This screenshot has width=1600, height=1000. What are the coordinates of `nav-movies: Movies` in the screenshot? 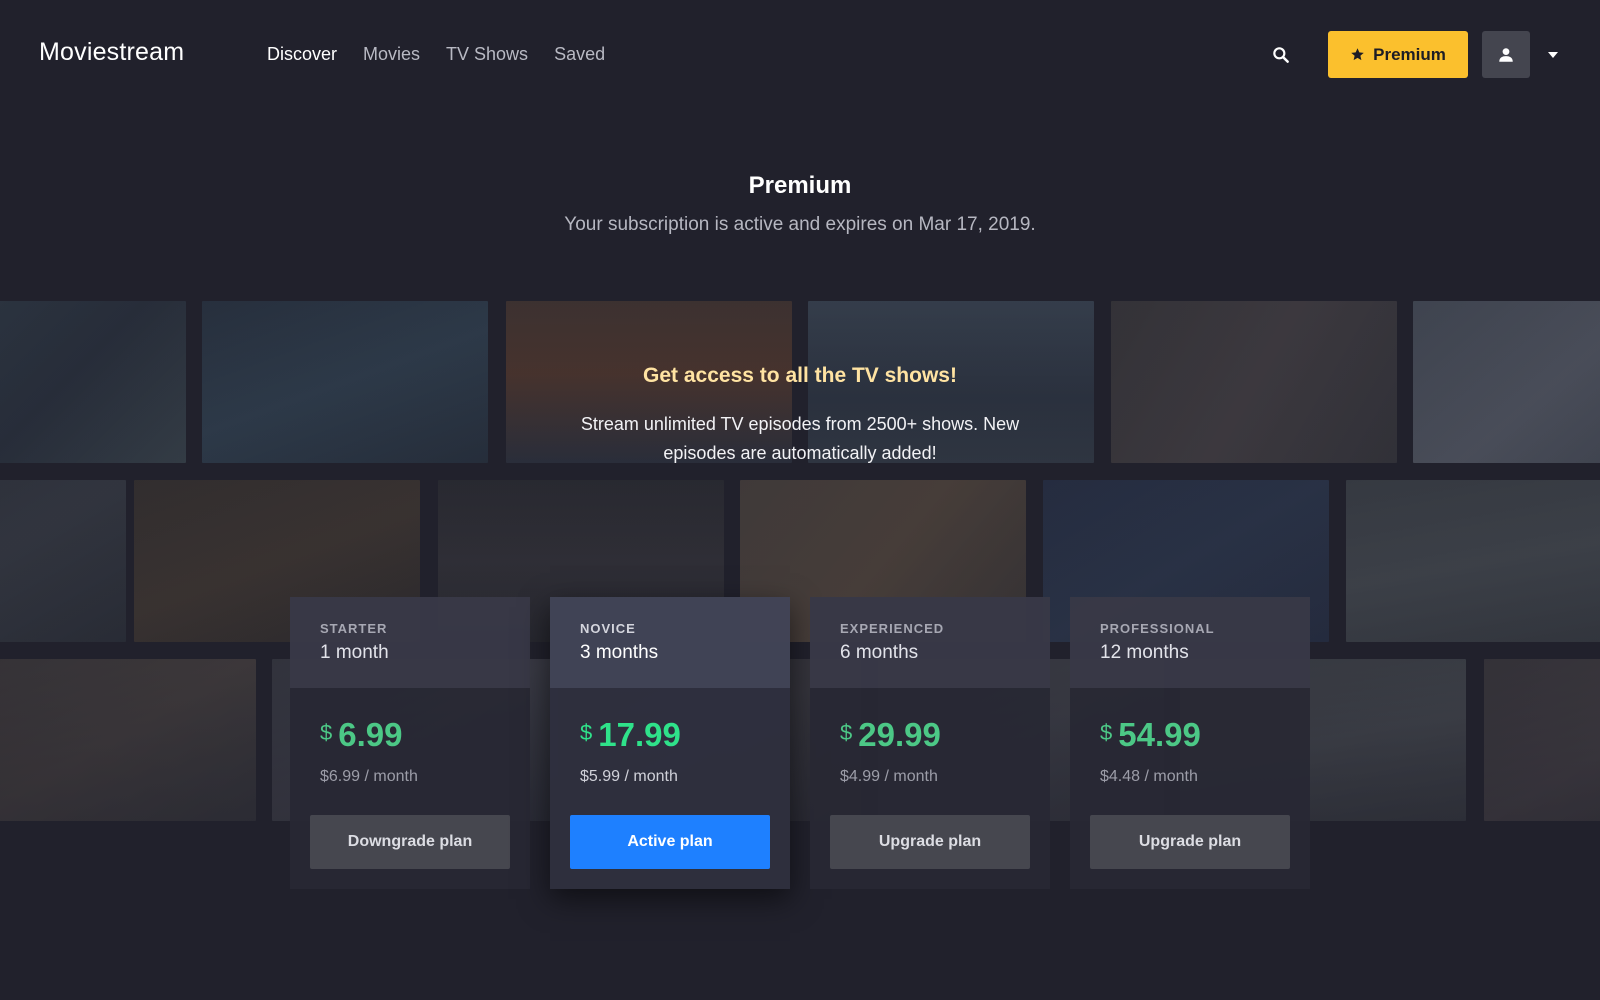 It's located at (391, 54).